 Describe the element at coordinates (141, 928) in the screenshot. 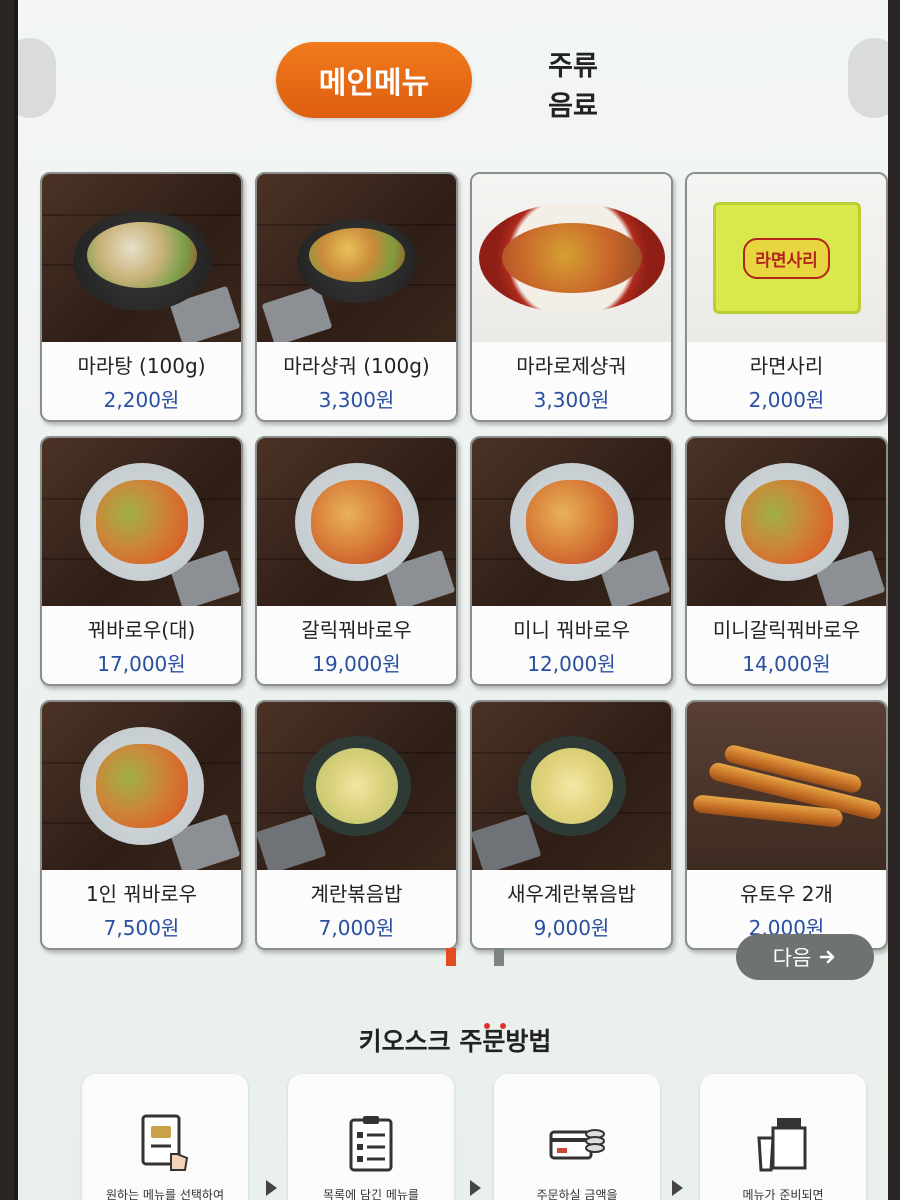

I see `menu-item-price: 7,500원` at that location.